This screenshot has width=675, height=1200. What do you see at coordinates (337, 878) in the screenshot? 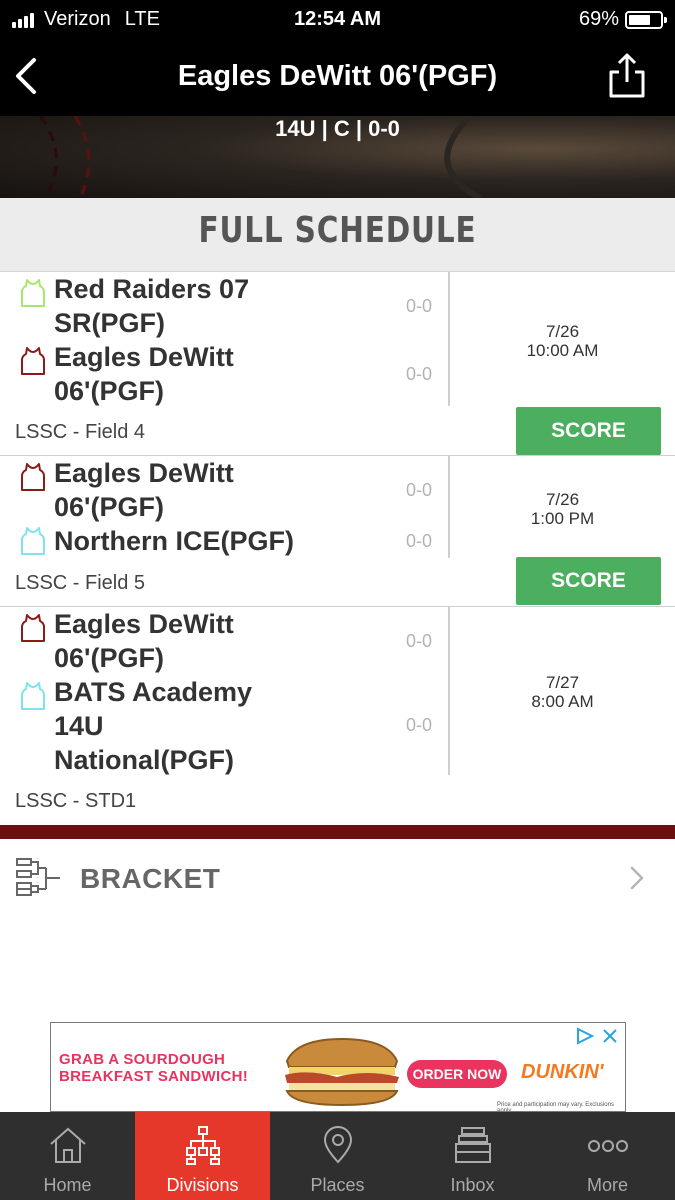
I see `bracket-row: BRACKET` at bounding box center [337, 878].